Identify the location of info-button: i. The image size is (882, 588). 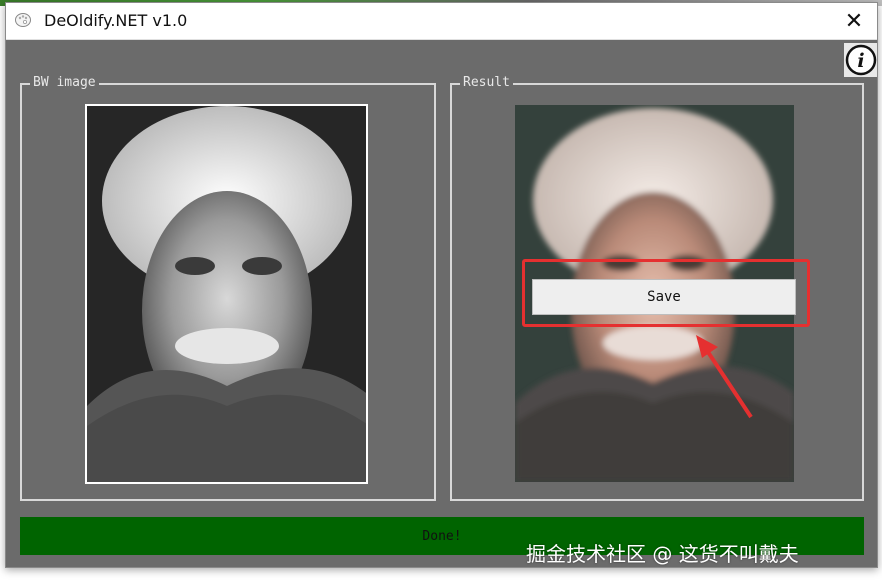
(860, 60).